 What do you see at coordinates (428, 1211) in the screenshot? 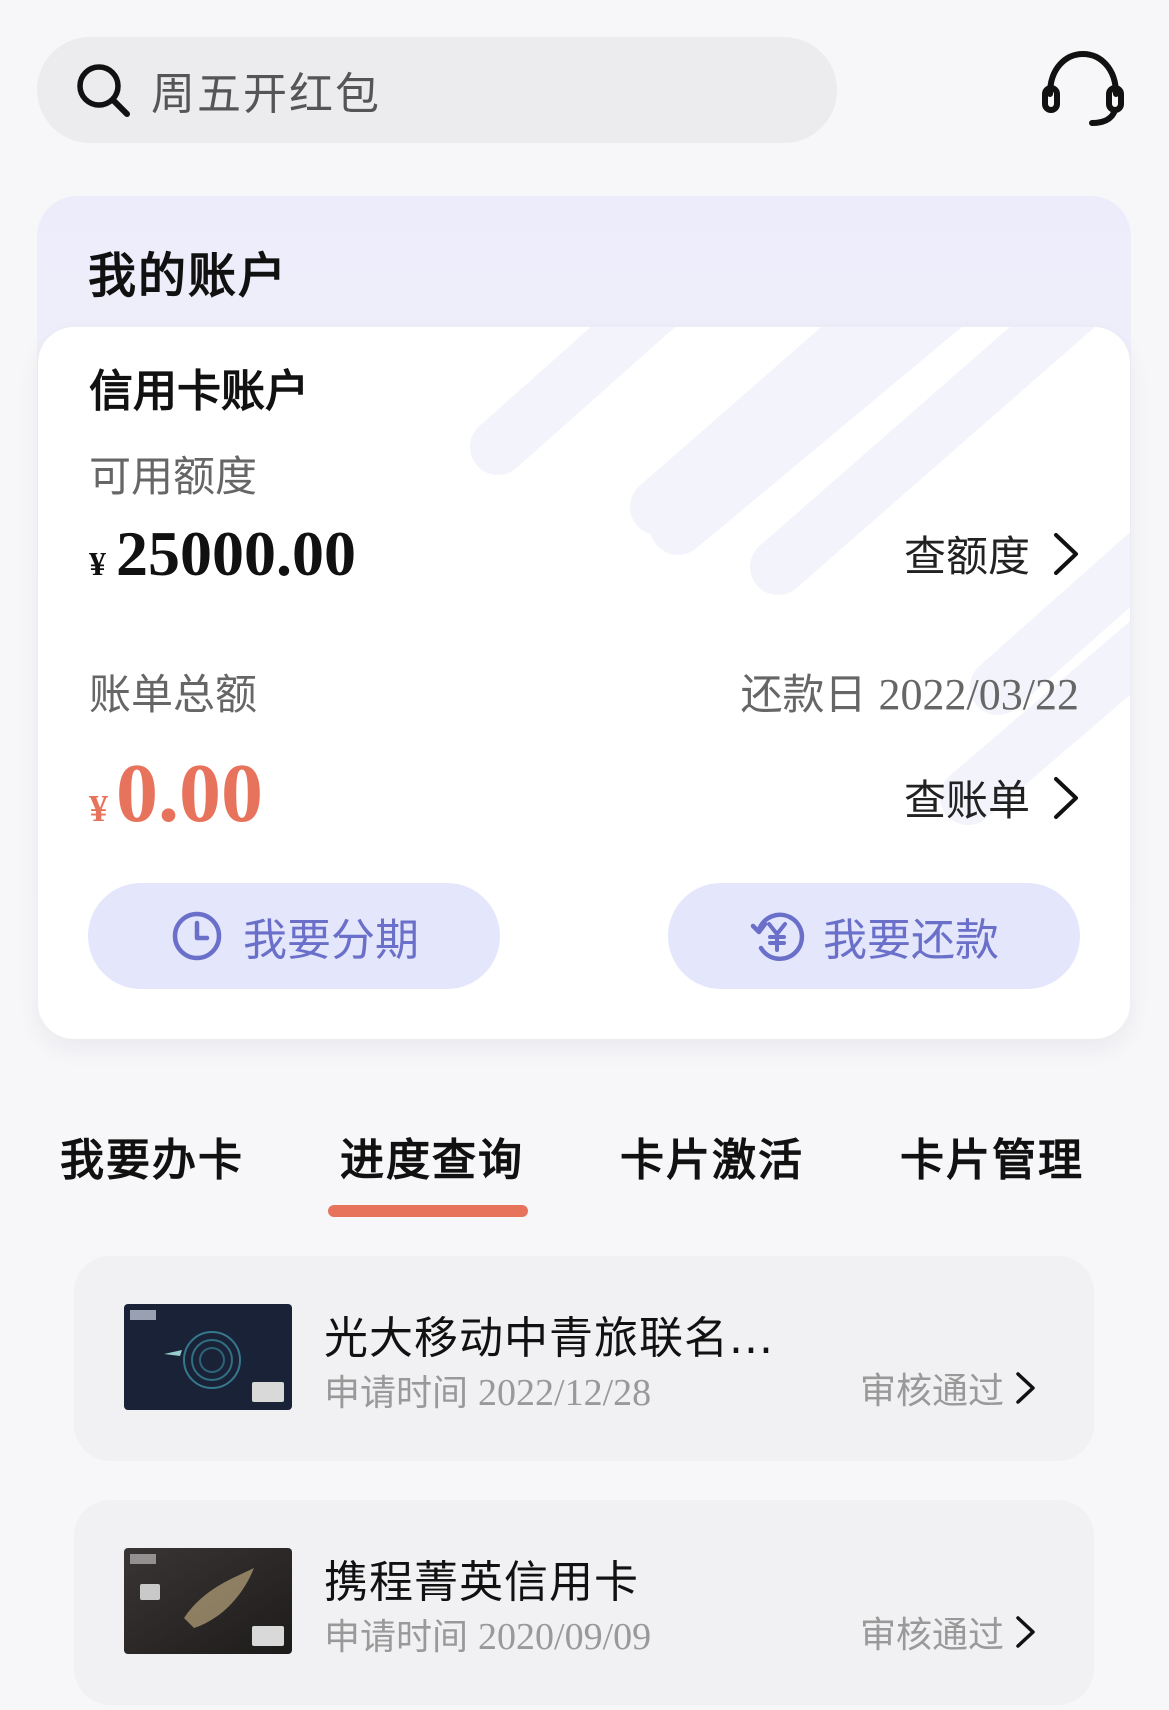
I see `active-tab-indicator` at bounding box center [428, 1211].